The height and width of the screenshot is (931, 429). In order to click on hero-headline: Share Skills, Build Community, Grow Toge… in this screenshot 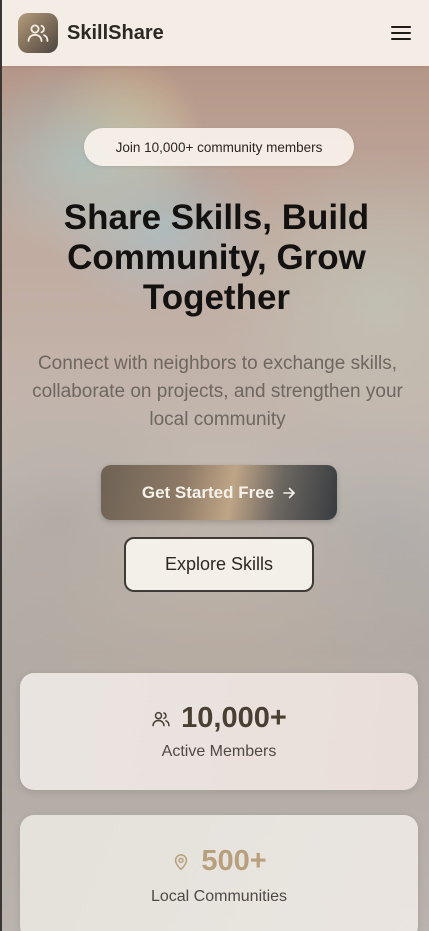, I will do `click(216, 258)`.